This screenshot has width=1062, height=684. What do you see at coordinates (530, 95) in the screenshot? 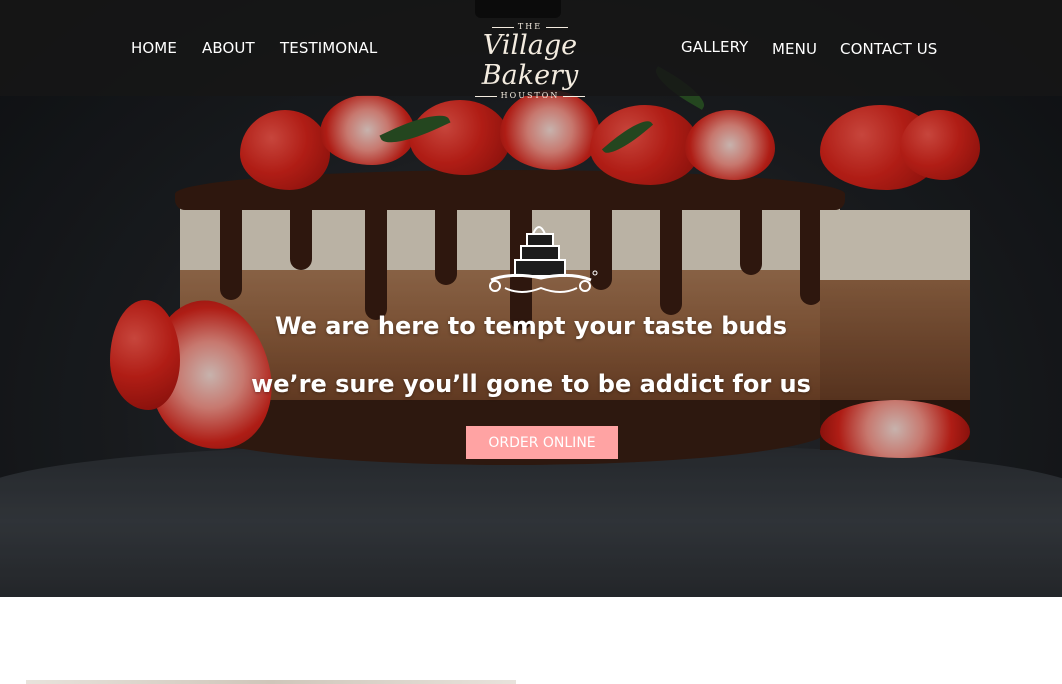
I see `logo-bottom-text: HOUSTON` at bounding box center [530, 95].